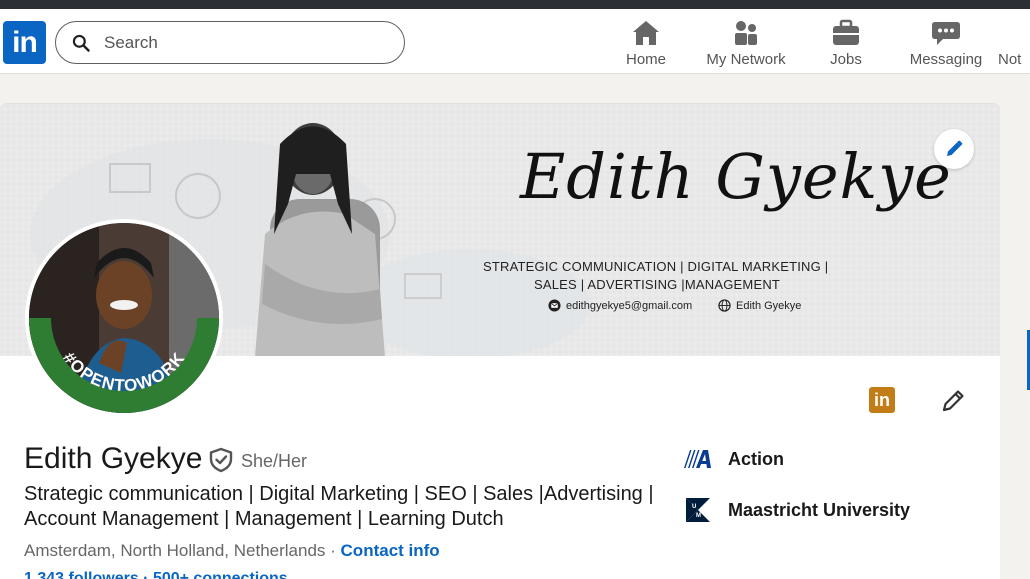  What do you see at coordinates (390, 550) in the screenshot?
I see `contact-info-link: Contact info` at bounding box center [390, 550].